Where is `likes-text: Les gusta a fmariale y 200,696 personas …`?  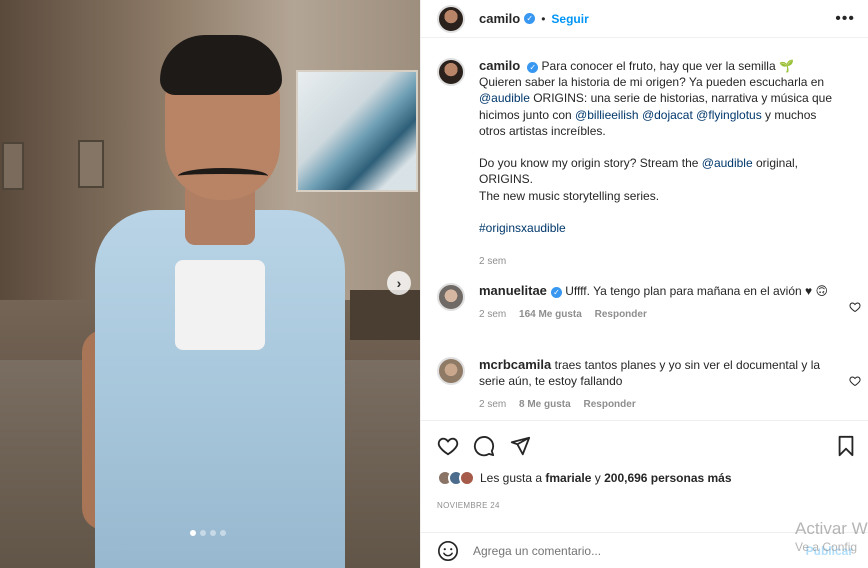
likes-text: Les gusta a fmariale y 200,696 personas … is located at coordinates (606, 478).